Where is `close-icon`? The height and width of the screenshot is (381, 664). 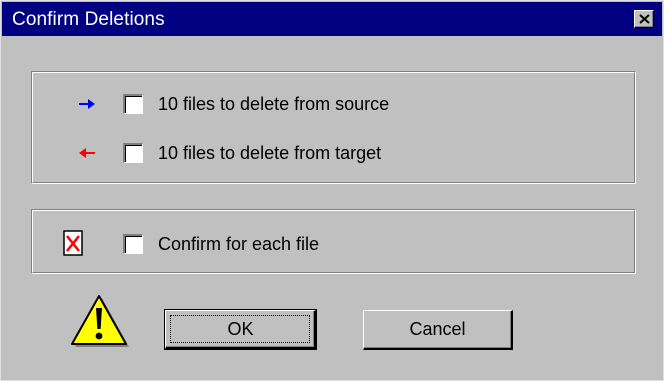
close-icon is located at coordinates (644, 19).